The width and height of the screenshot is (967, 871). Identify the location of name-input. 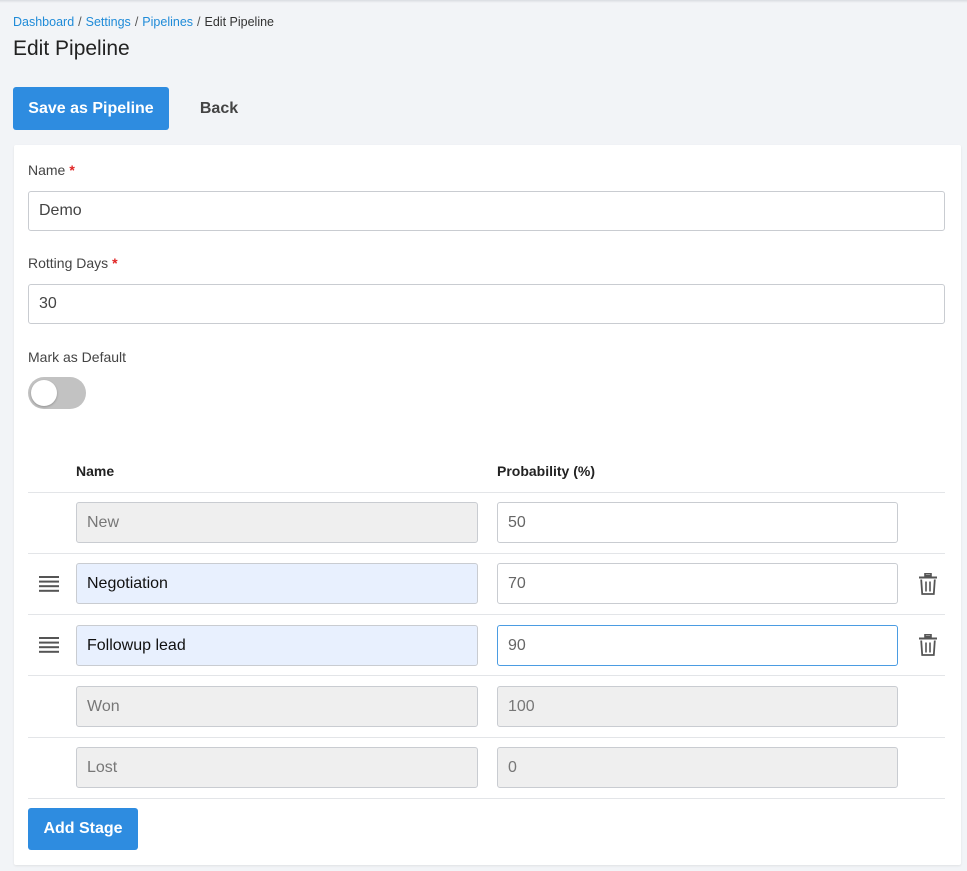
(486, 211).